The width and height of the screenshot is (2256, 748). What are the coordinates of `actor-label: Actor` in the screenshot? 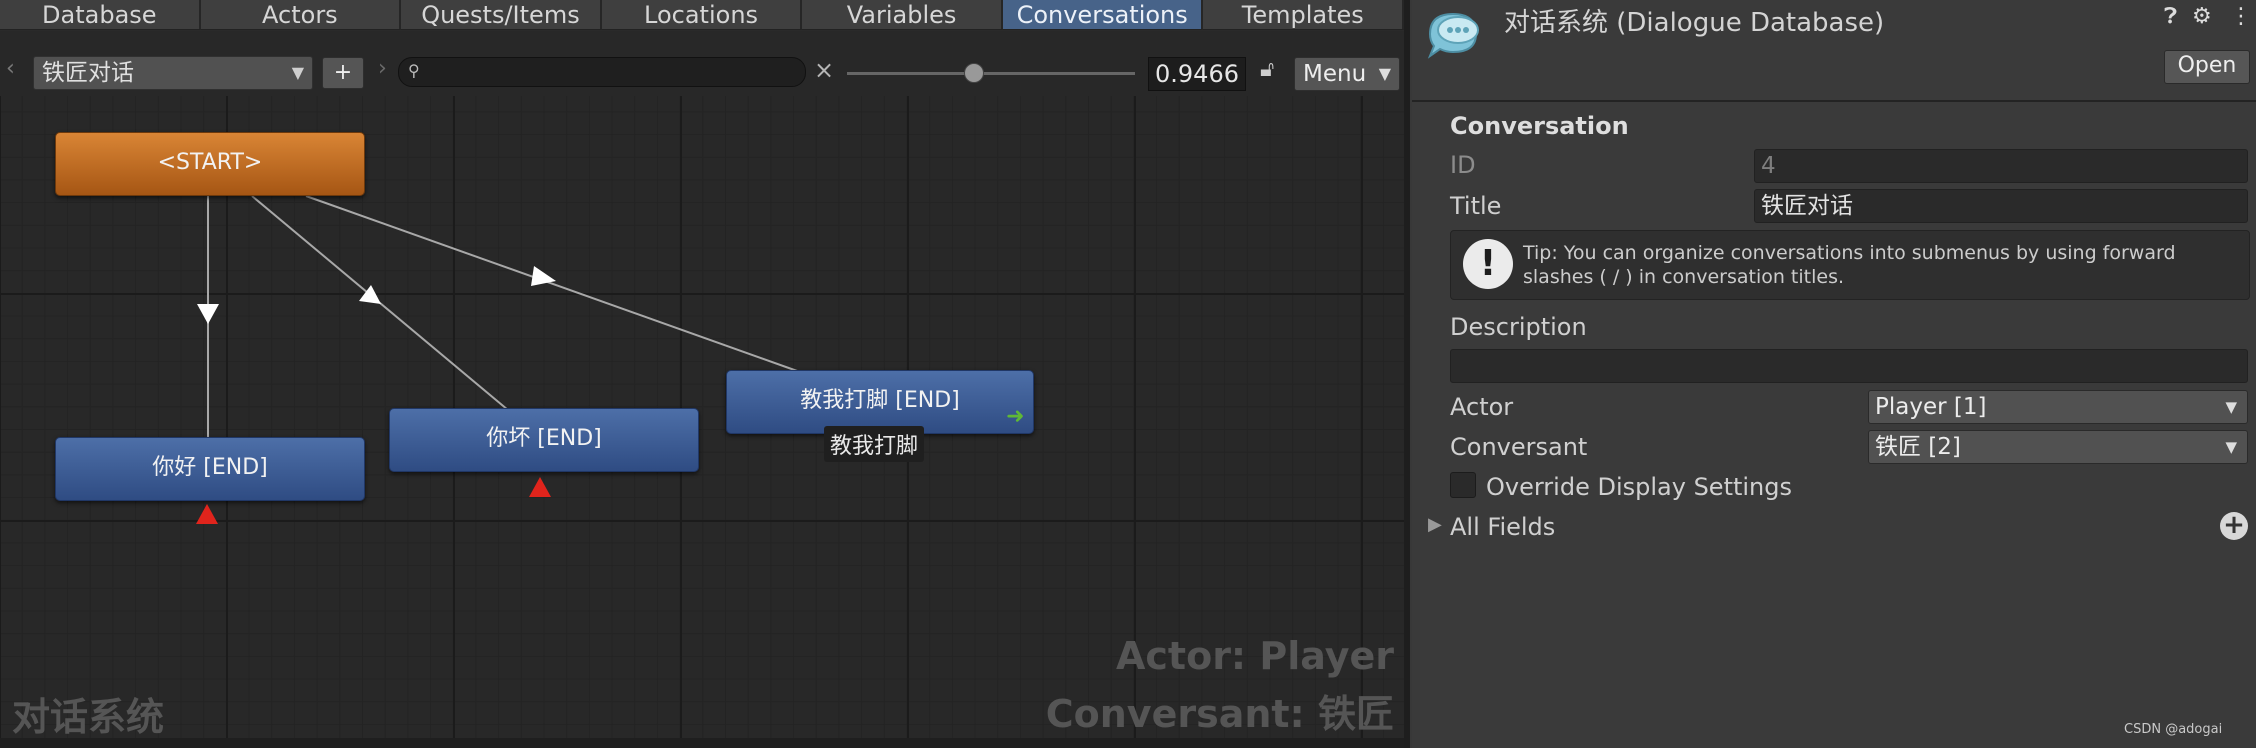 It's located at (1482, 407).